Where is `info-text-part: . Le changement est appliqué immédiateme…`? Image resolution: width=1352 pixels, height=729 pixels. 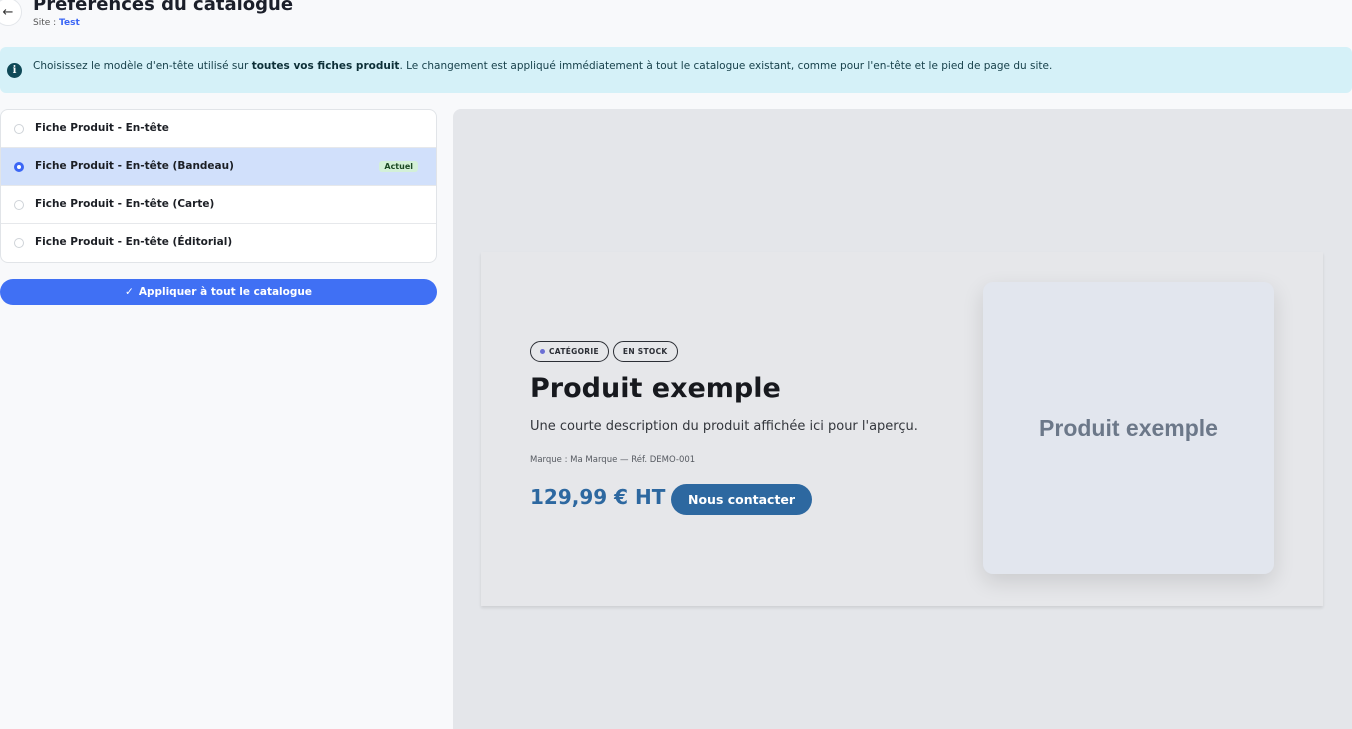
info-text-part: . Le changement est appliqué immédiateme… is located at coordinates (726, 66).